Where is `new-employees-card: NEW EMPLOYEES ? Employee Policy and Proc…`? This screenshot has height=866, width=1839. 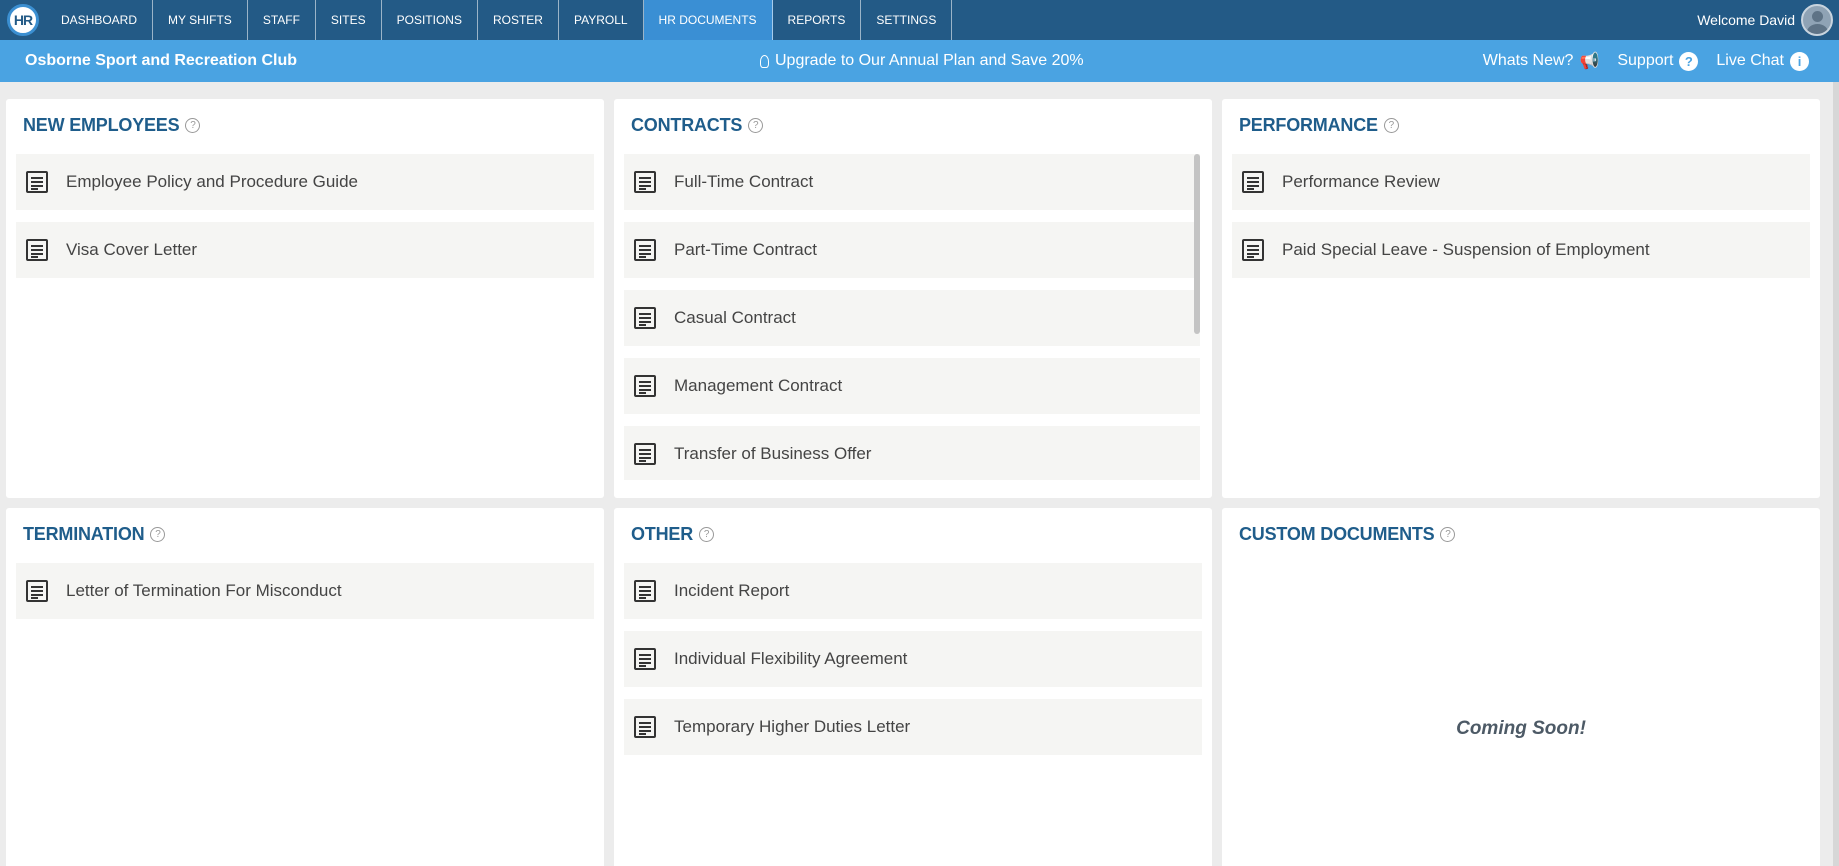 new-employees-card: NEW EMPLOYEES ? Employee Policy and Proc… is located at coordinates (305, 298).